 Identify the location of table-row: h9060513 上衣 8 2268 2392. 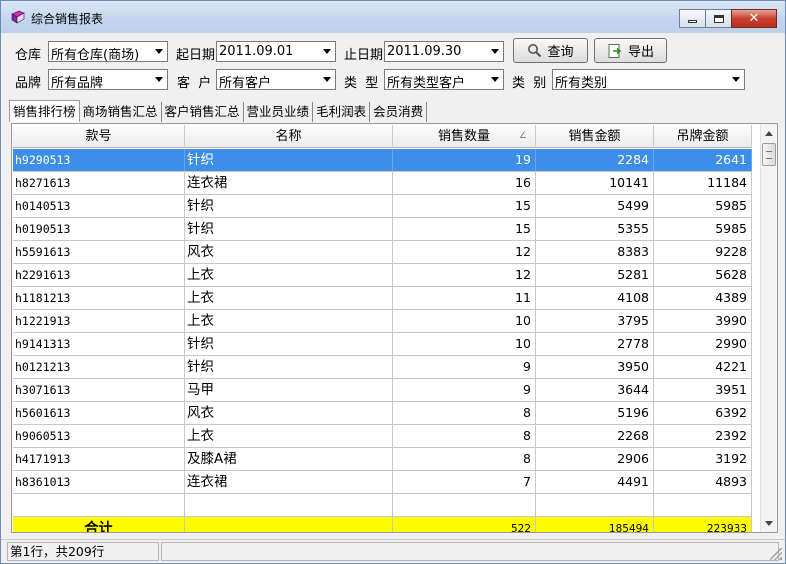
(382, 436).